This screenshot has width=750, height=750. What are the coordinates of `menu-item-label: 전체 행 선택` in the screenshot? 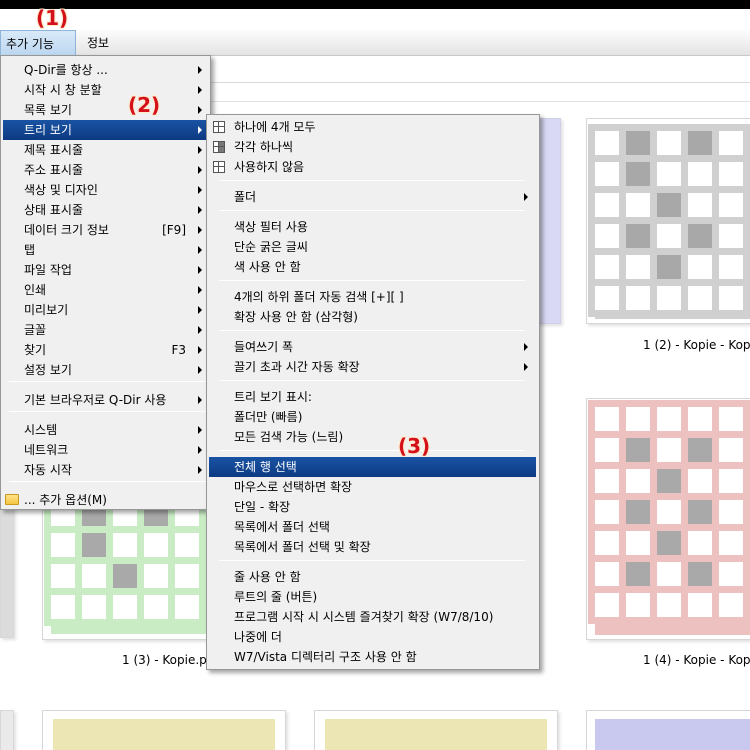 It's located at (265, 467).